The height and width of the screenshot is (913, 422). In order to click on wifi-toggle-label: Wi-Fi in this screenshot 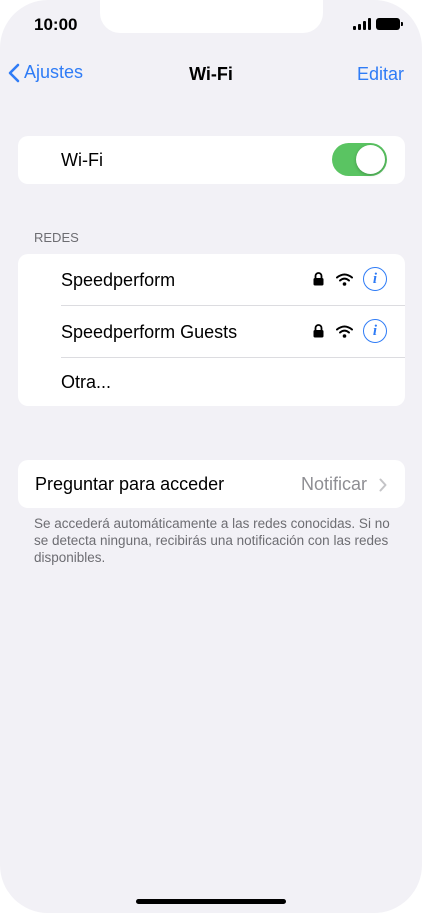, I will do `click(82, 159)`.